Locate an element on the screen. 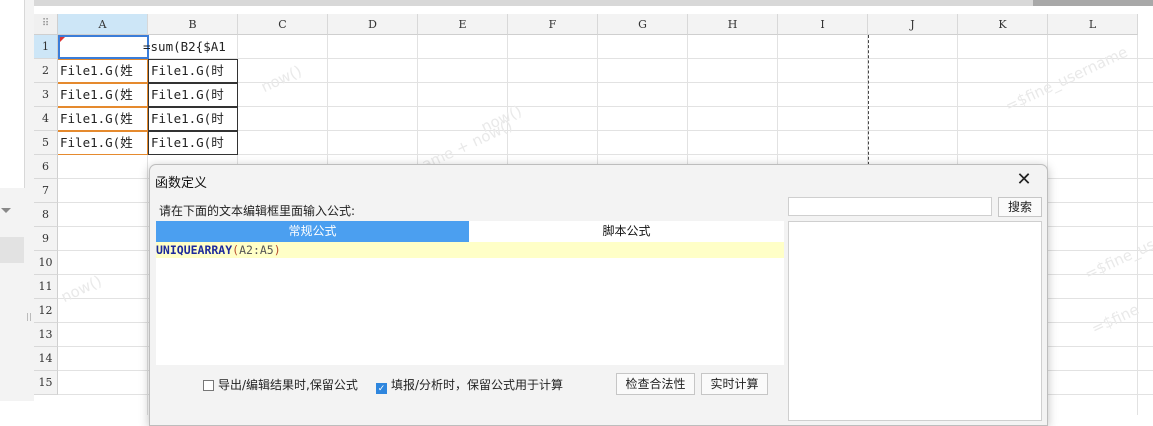 This screenshot has height=426, width=1153. column-header-j: J is located at coordinates (913, 24).